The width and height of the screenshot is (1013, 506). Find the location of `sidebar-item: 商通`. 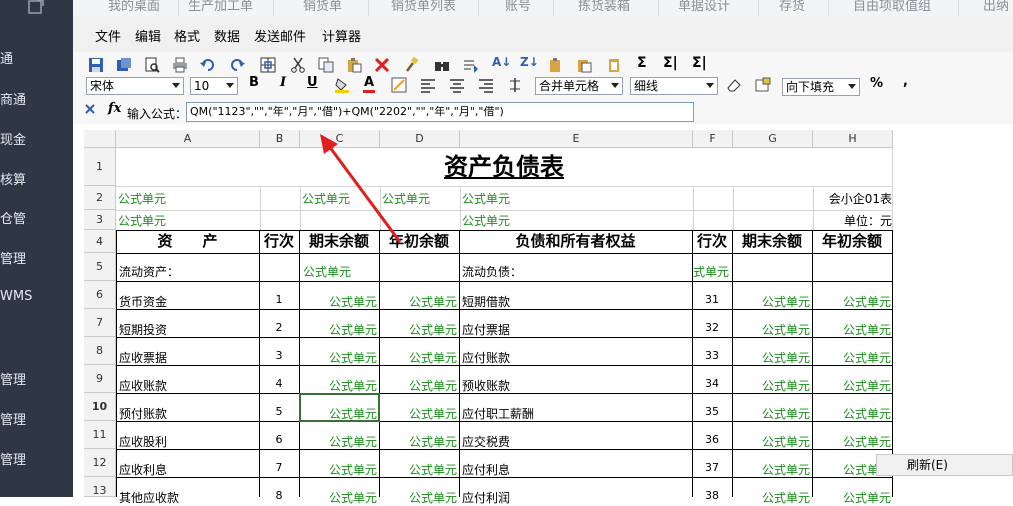

sidebar-item: 商通 is located at coordinates (13, 98).